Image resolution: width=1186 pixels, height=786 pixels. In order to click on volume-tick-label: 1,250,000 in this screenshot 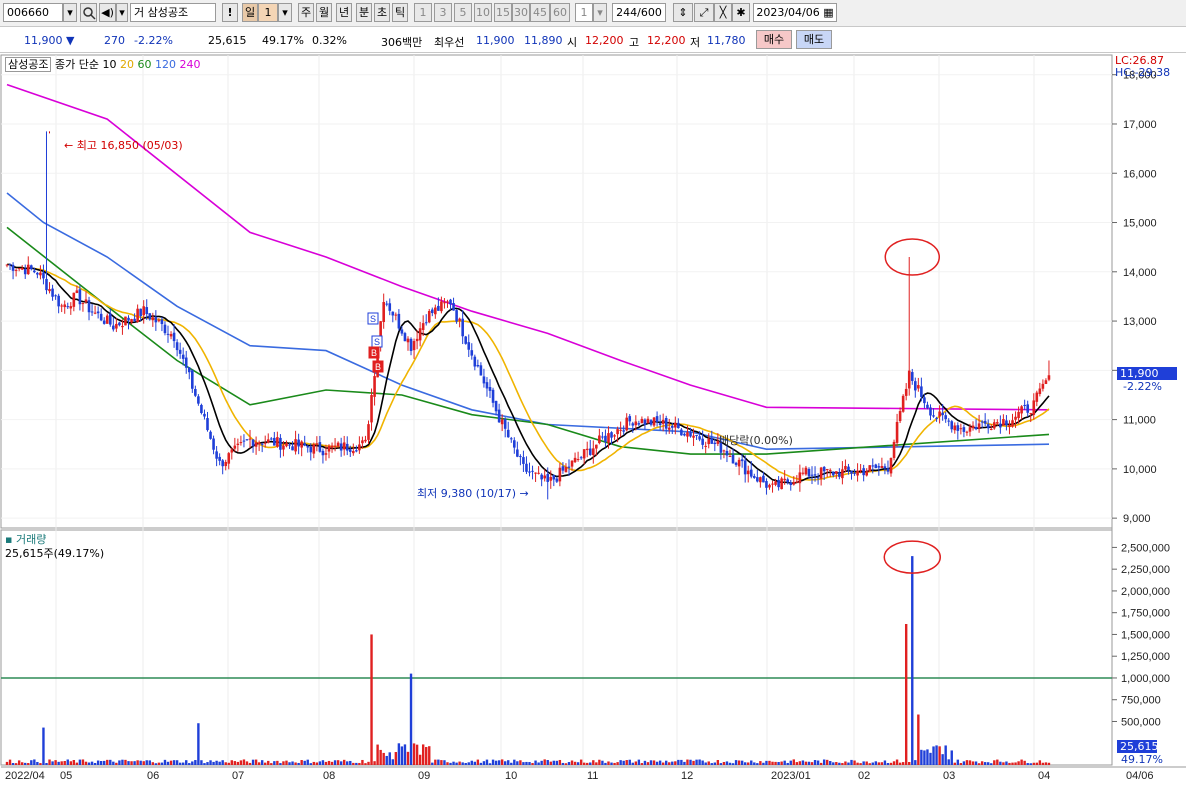, I will do `click(1145, 657)`.